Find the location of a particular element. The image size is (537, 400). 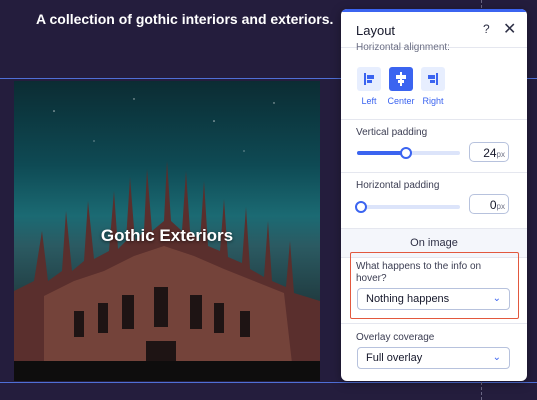

align-right-label: Right is located at coordinates (433, 101).